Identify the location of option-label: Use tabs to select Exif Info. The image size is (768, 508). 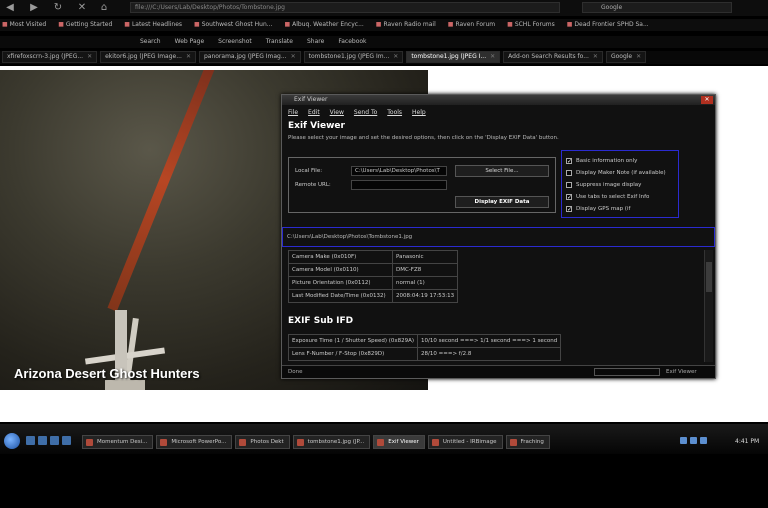
(613, 197).